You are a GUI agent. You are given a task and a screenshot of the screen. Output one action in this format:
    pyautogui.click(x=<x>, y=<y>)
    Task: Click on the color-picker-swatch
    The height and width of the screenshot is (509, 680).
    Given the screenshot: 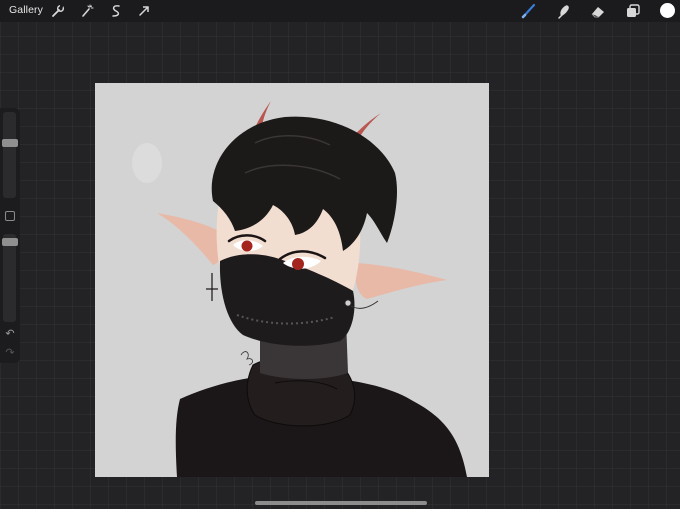 What is the action you would take?
    pyautogui.click(x=667, y=10)
    